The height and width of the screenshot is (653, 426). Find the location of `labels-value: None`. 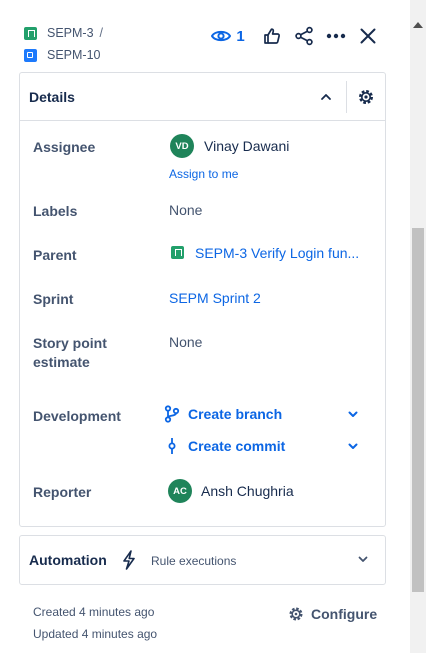

labels-value: None is located at coordinates (185, 210).